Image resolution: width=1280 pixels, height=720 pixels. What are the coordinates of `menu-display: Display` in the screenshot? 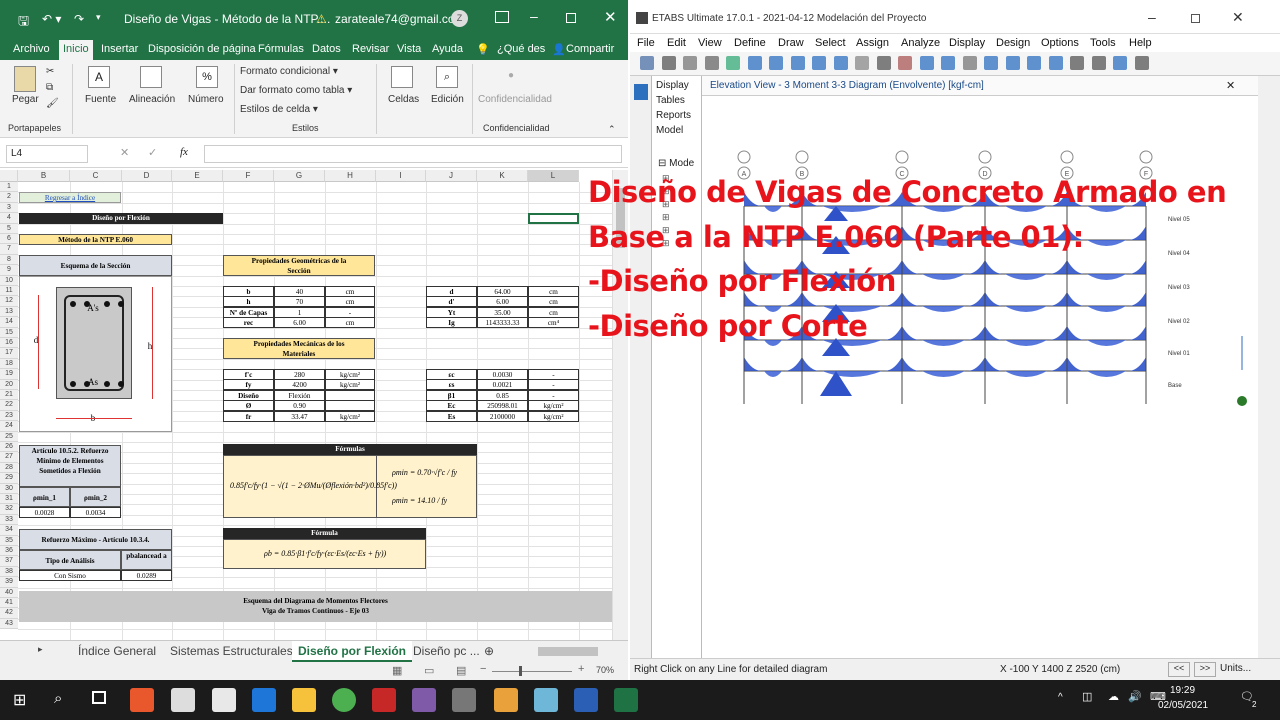 It's located at (967, 43).